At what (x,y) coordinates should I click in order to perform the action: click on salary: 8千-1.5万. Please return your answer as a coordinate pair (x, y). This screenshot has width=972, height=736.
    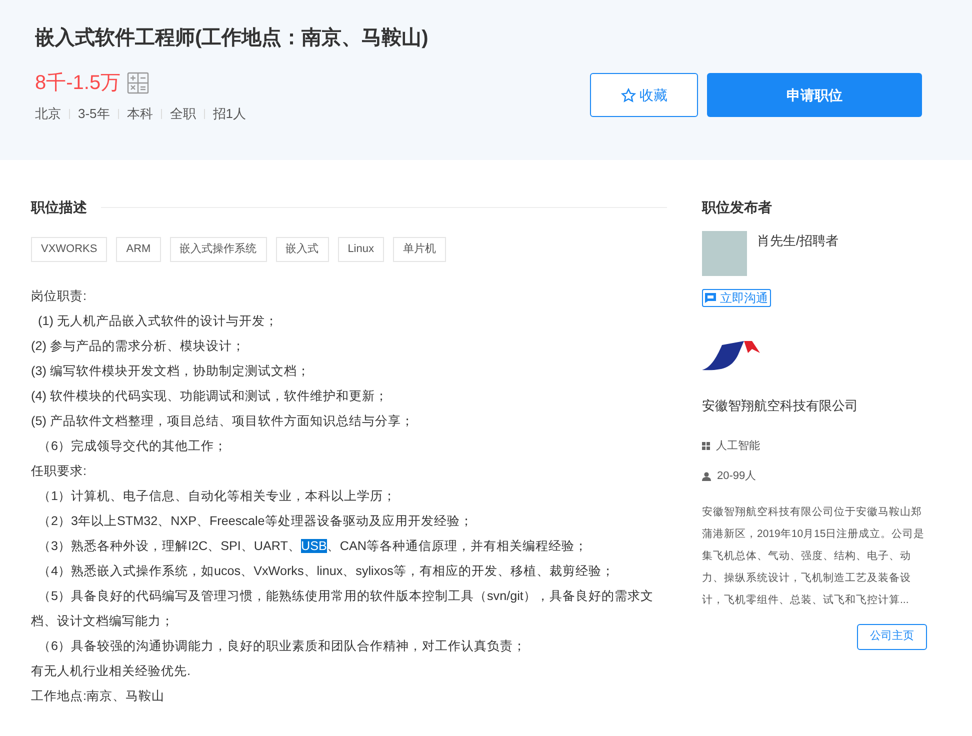
    Looking at the image, I should click on (78, 83).